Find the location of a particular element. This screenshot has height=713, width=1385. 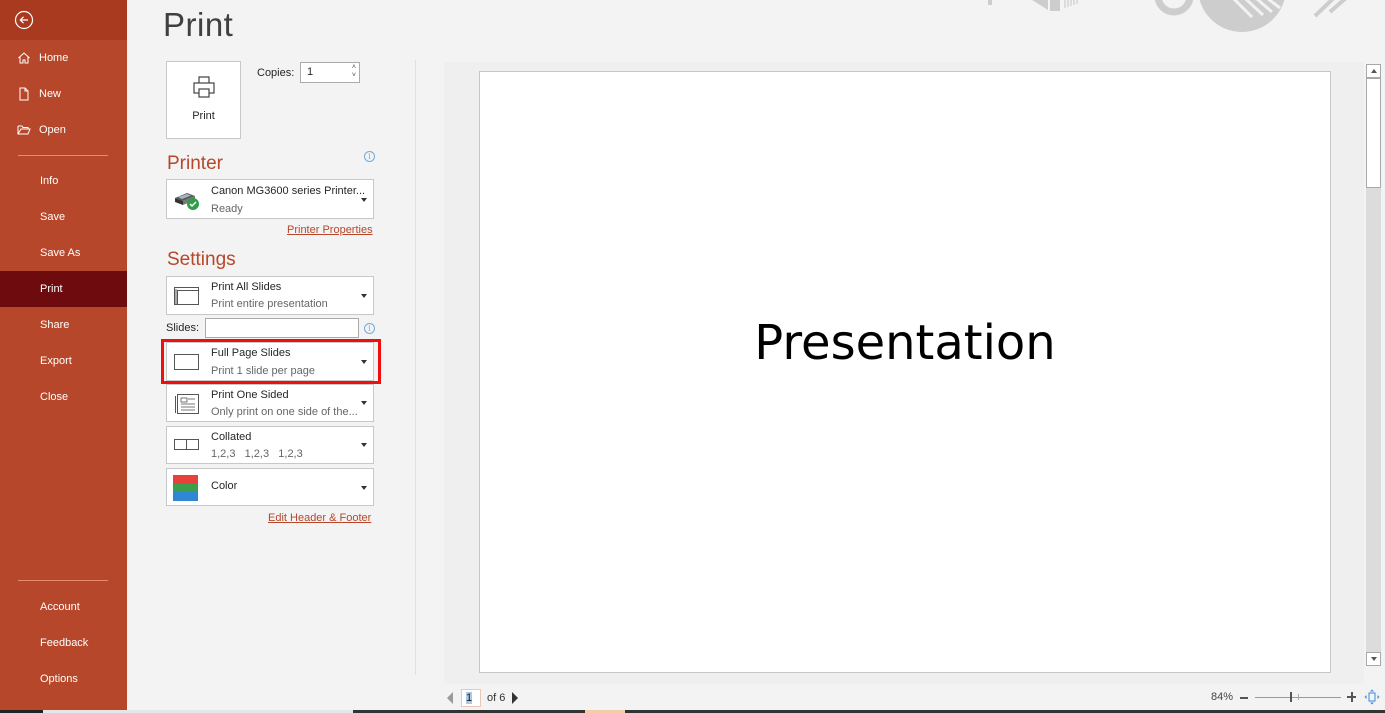

sidebar-item-export: Export is located at coordinates (63, 361).